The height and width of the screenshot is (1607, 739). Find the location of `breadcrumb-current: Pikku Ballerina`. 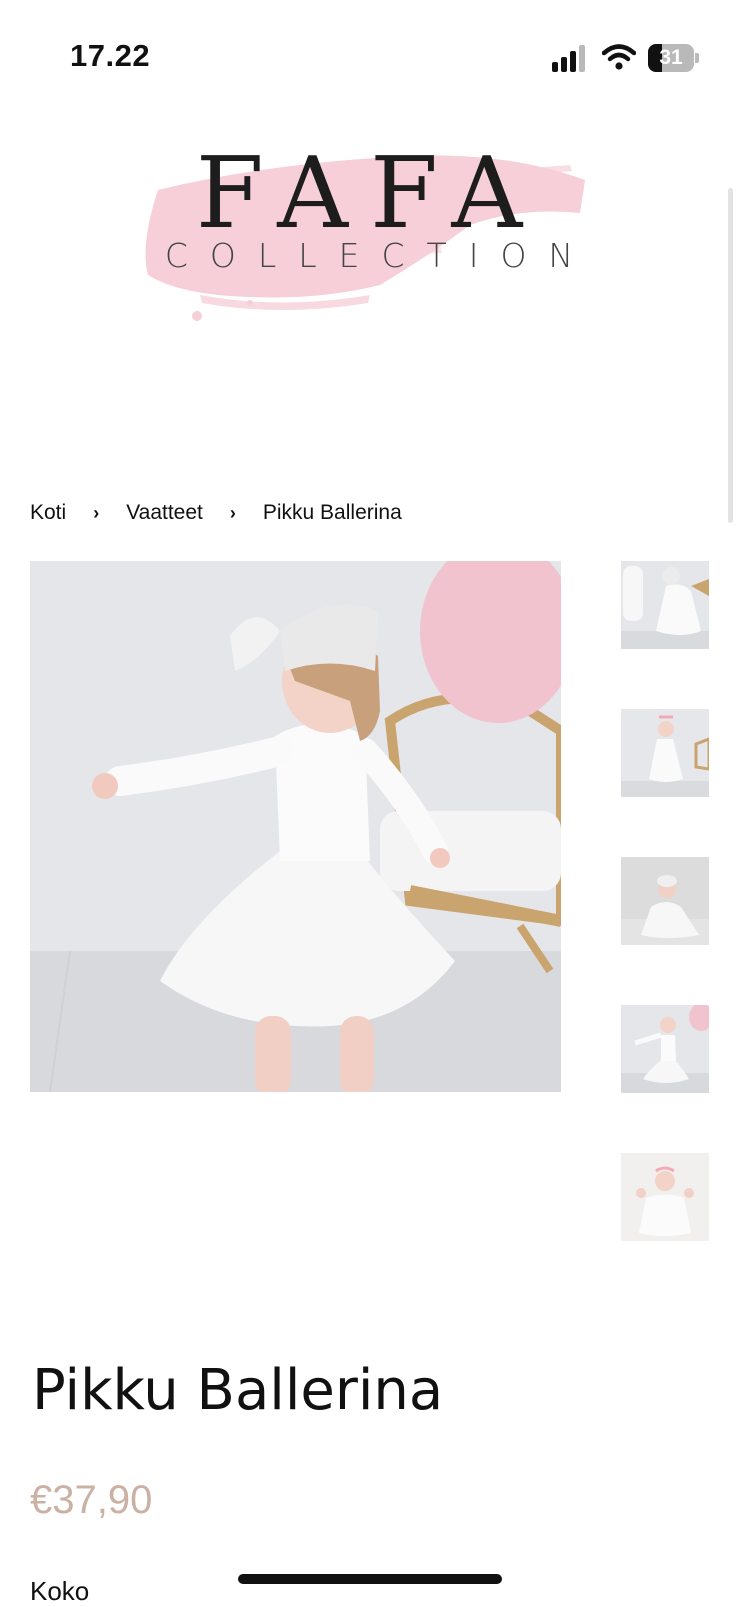

breadcrumb-current: Pikku Ballerina is located at coordinates (332, 512).